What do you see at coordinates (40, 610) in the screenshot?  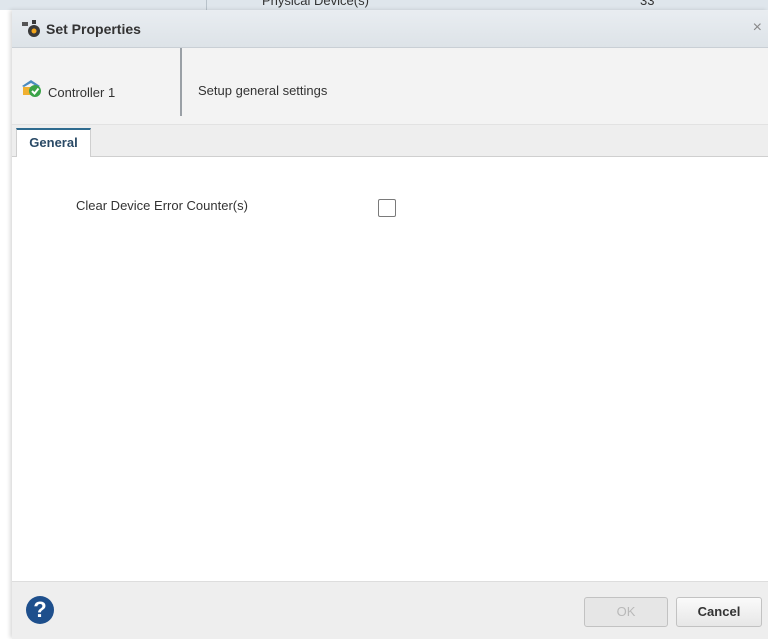 I see `help-icon: ?` at bounding box center [40, 610].